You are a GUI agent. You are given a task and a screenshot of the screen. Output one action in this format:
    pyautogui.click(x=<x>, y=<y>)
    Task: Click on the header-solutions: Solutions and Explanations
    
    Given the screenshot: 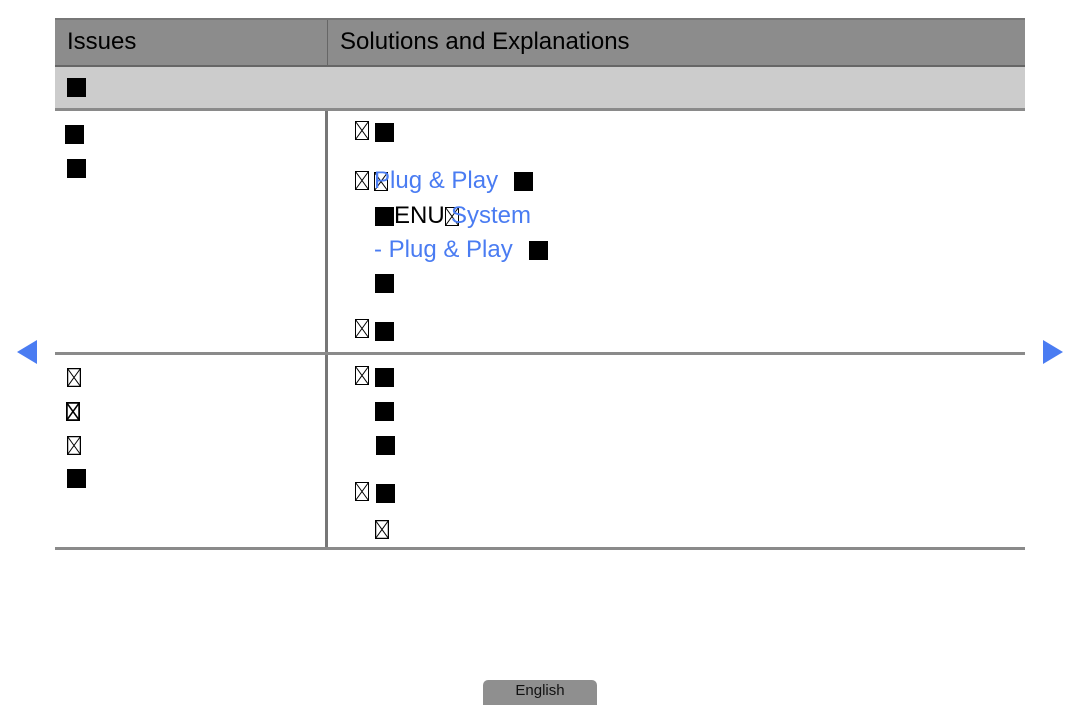 What is the action you would take?
    pyautogui.click(x=485, y=41)
    